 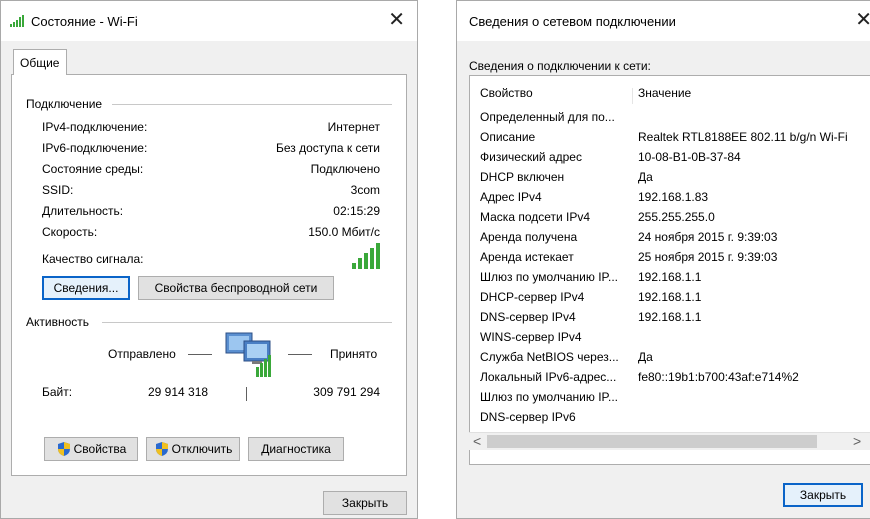 I want to click on received-label: Принято, so click(x=354, y=354).